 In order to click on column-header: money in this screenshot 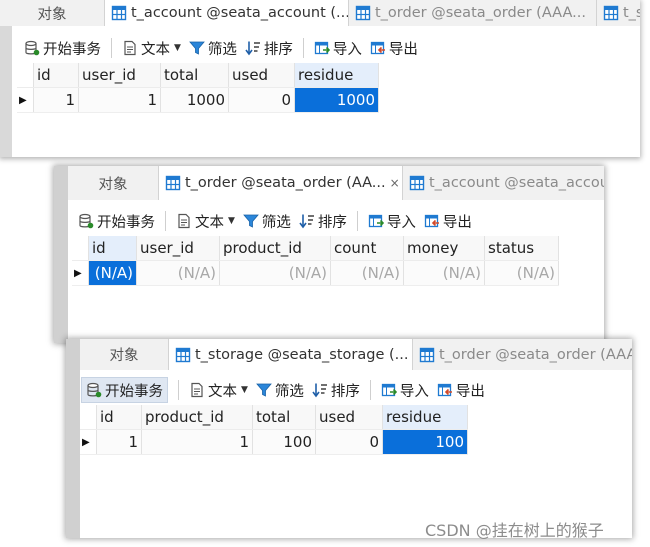, I will do `click(444, 248)`.